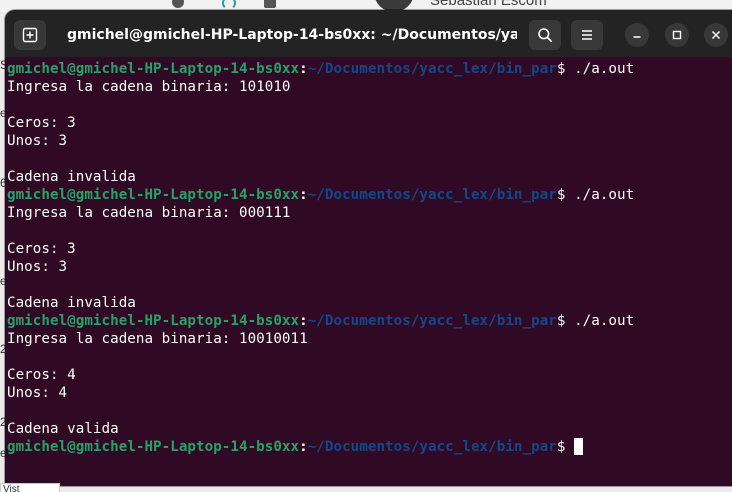 The width and height of the screenshot is (732, 492). What do you see at coordinates (37, 393) in the screenshot?
I see `output-line: Unos: 4` at bounding box center [37, 393].